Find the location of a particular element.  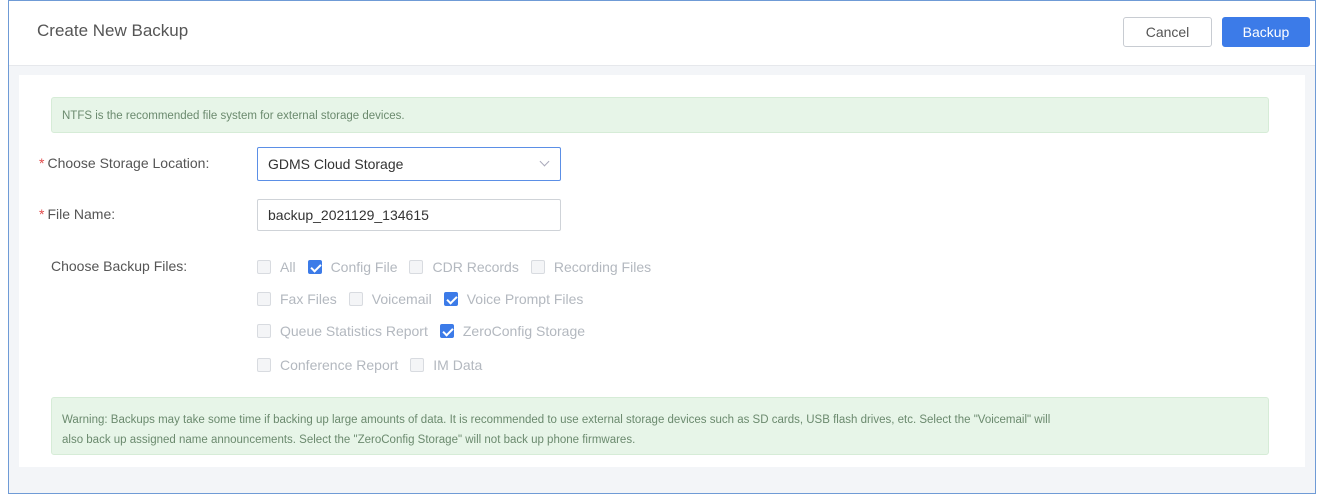

backup-file-checkbox: Voicemail is located at coordinates (390, 299).